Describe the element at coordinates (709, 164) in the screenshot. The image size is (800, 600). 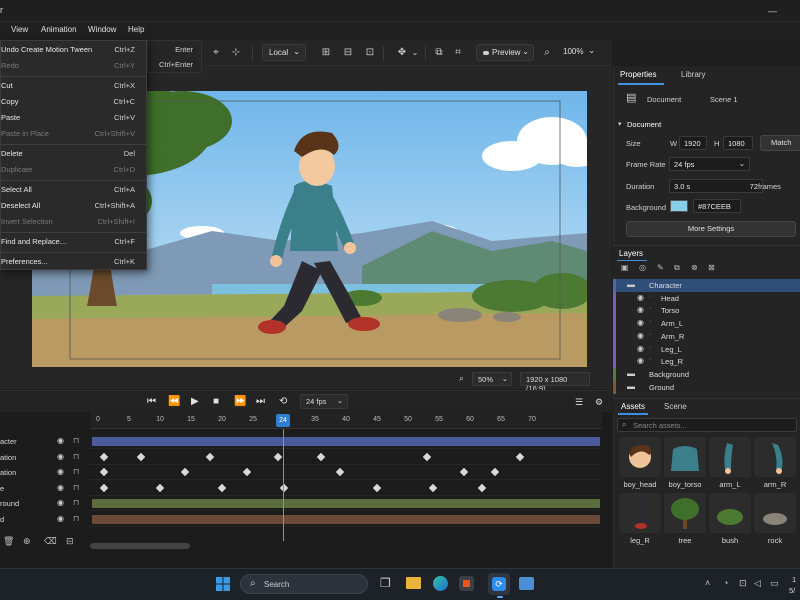
I see `frame-rate-dropdown: 24 fps ⌄` at that location.